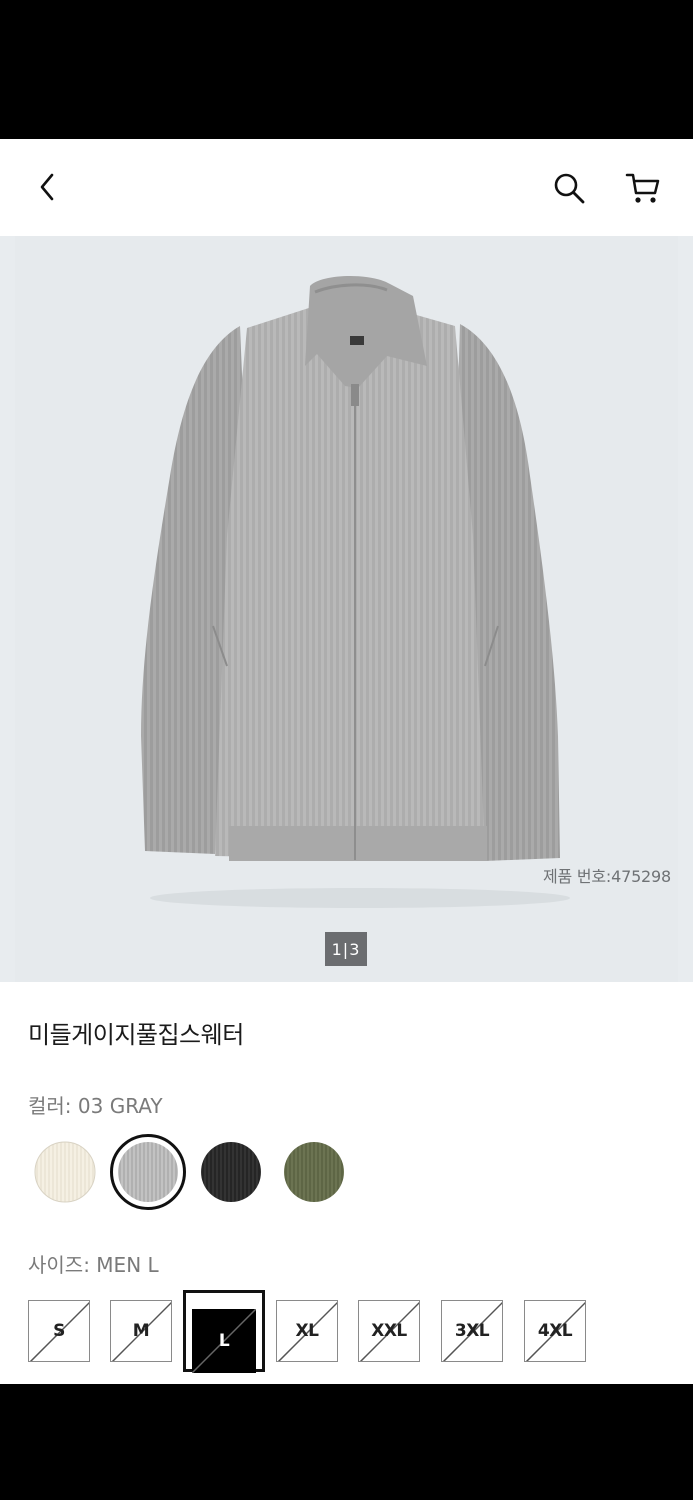 The width and height of the screenshot is (693, 1500). I want to click on color-swatch-black, so click(231, 1172).